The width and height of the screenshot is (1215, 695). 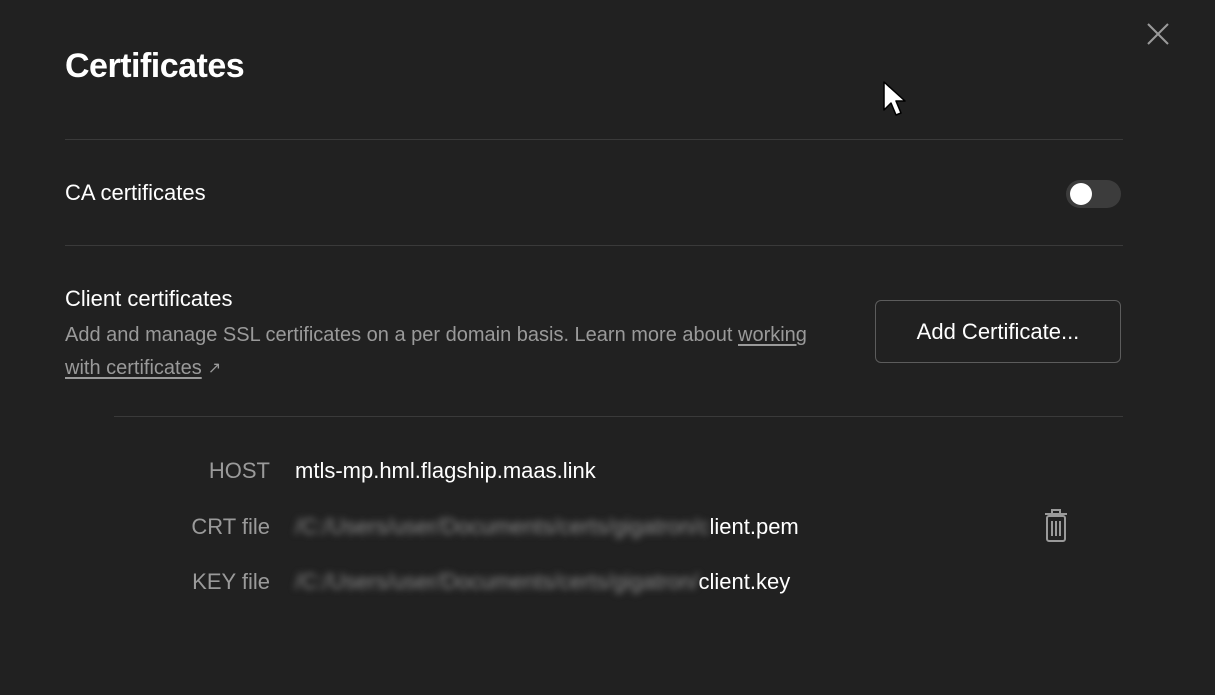 I want to click on cert-host-row: HOST mtls-mp.hml.flagship.maas.link, so click(x=550, y=471).